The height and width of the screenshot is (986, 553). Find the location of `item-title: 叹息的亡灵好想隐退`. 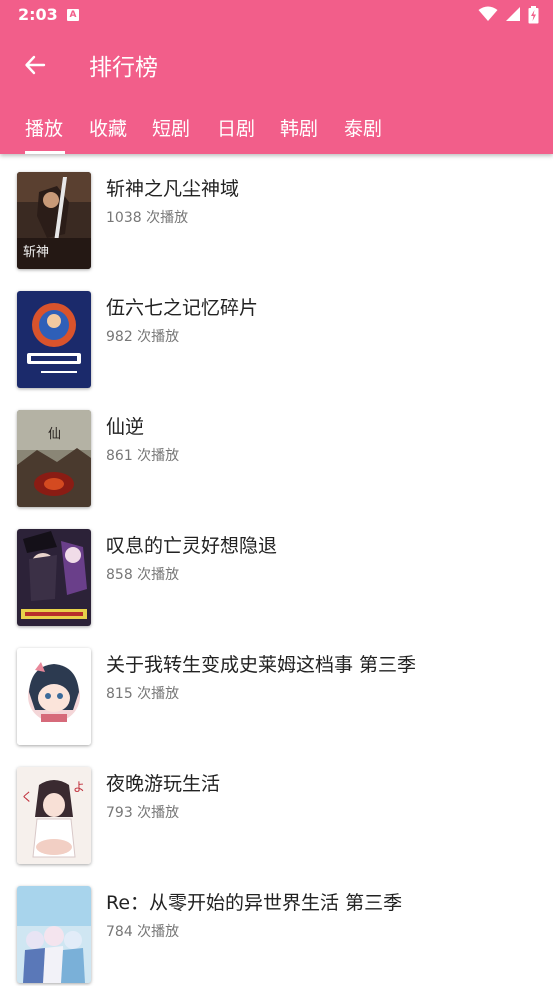

item-title: 叹息的亡灵好想隐退 is located at coordinates (192, 546).